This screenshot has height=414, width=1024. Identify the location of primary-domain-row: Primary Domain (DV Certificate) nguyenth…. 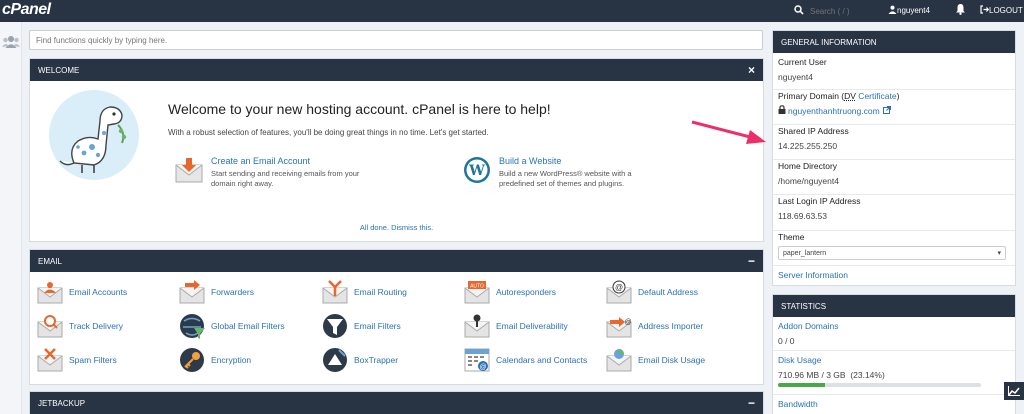
(894, 108).